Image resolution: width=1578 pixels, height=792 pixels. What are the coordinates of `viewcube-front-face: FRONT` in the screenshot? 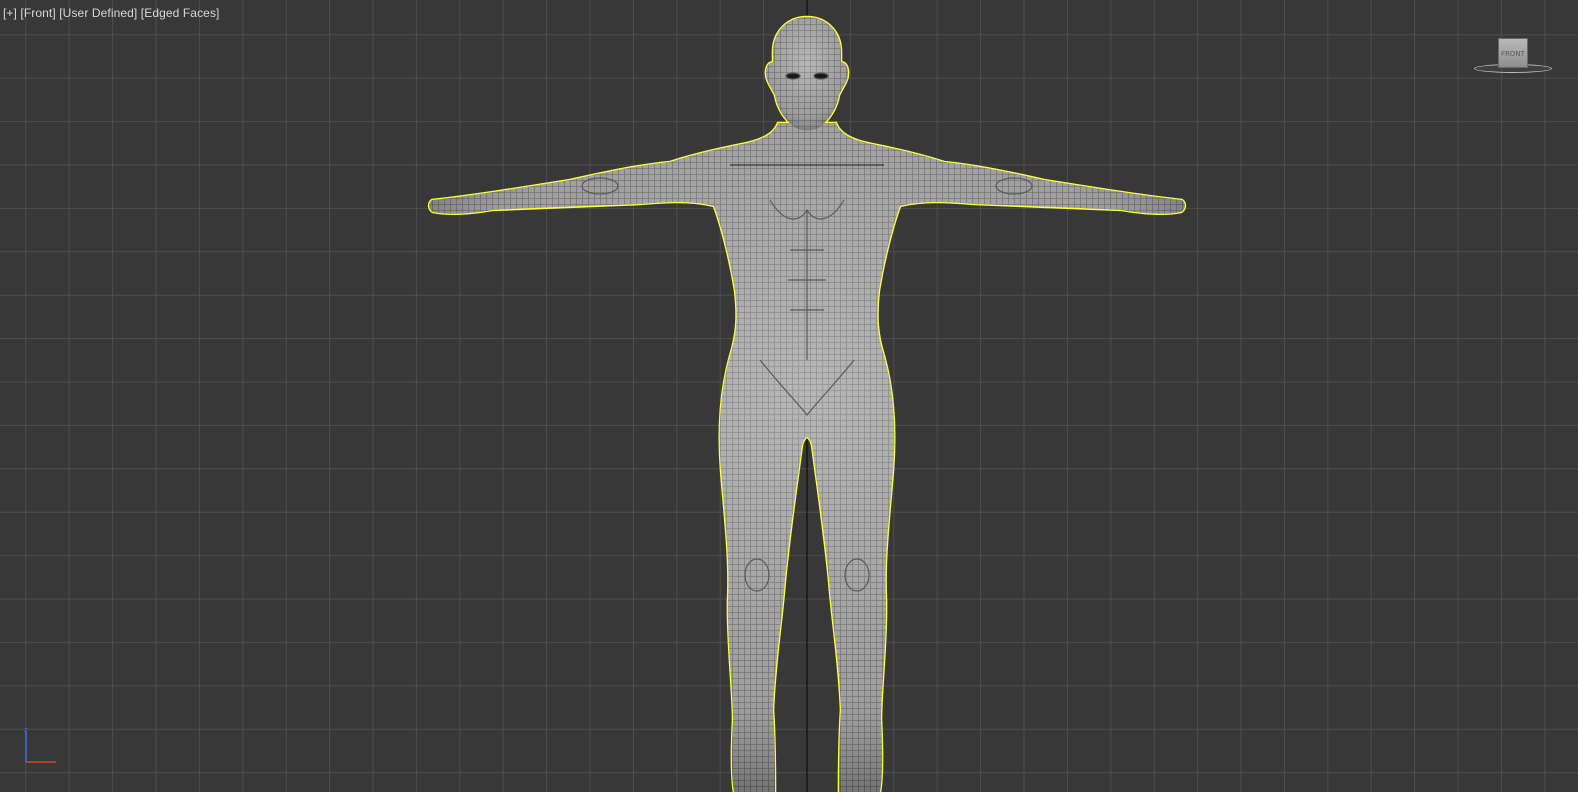 It's located at (1513, 53).